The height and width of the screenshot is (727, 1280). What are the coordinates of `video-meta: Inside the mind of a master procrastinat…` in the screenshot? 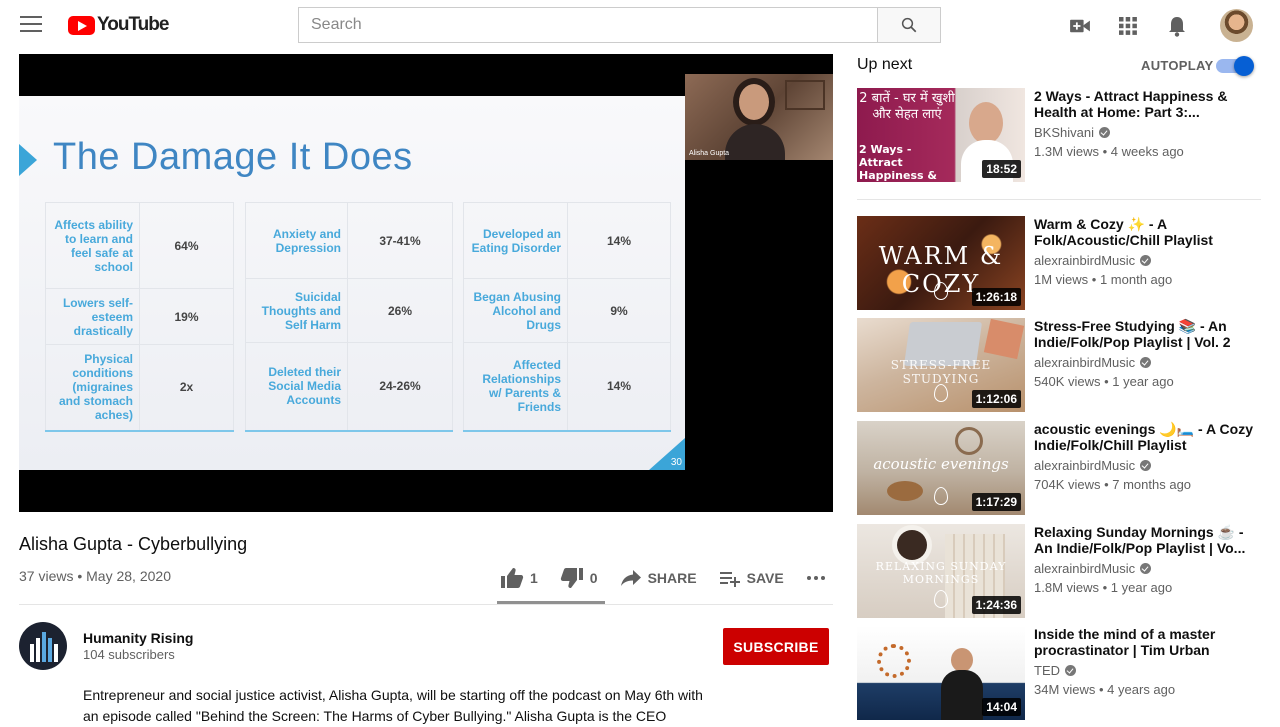 It's located at (1147, 661).